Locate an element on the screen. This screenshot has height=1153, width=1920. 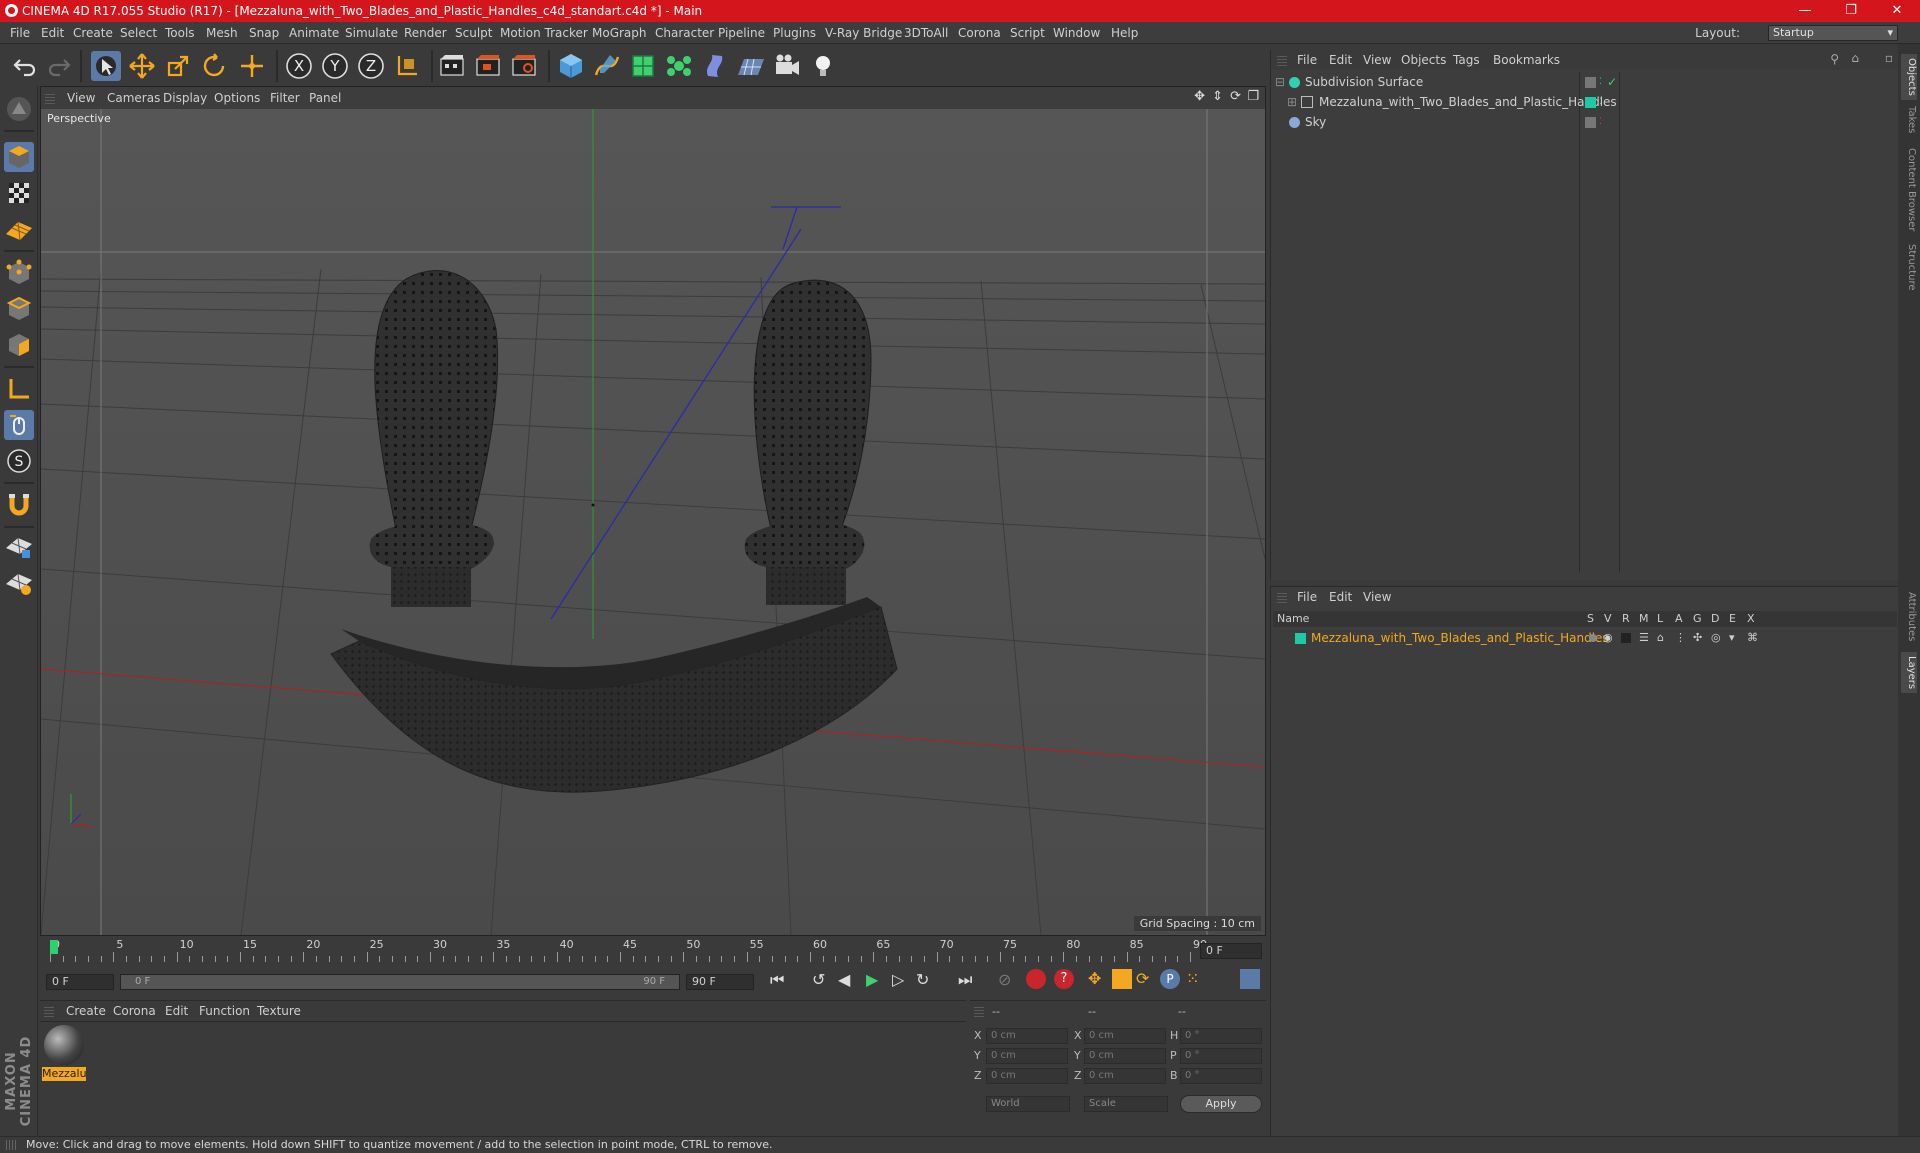
viewport-menu-filter: Filter is located at coordinates (285, 98).